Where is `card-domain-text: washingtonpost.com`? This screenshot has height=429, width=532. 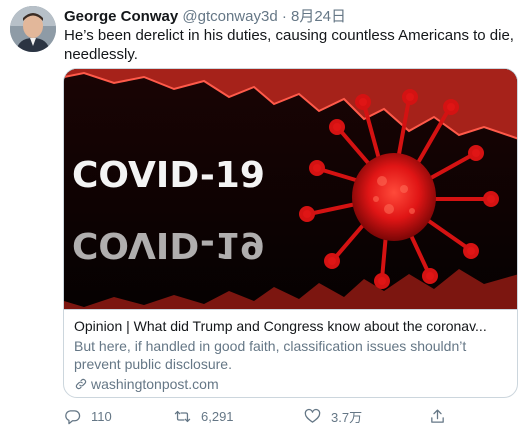 card-domain-text: washingtonpost.com is located at coordinates (155, 384).